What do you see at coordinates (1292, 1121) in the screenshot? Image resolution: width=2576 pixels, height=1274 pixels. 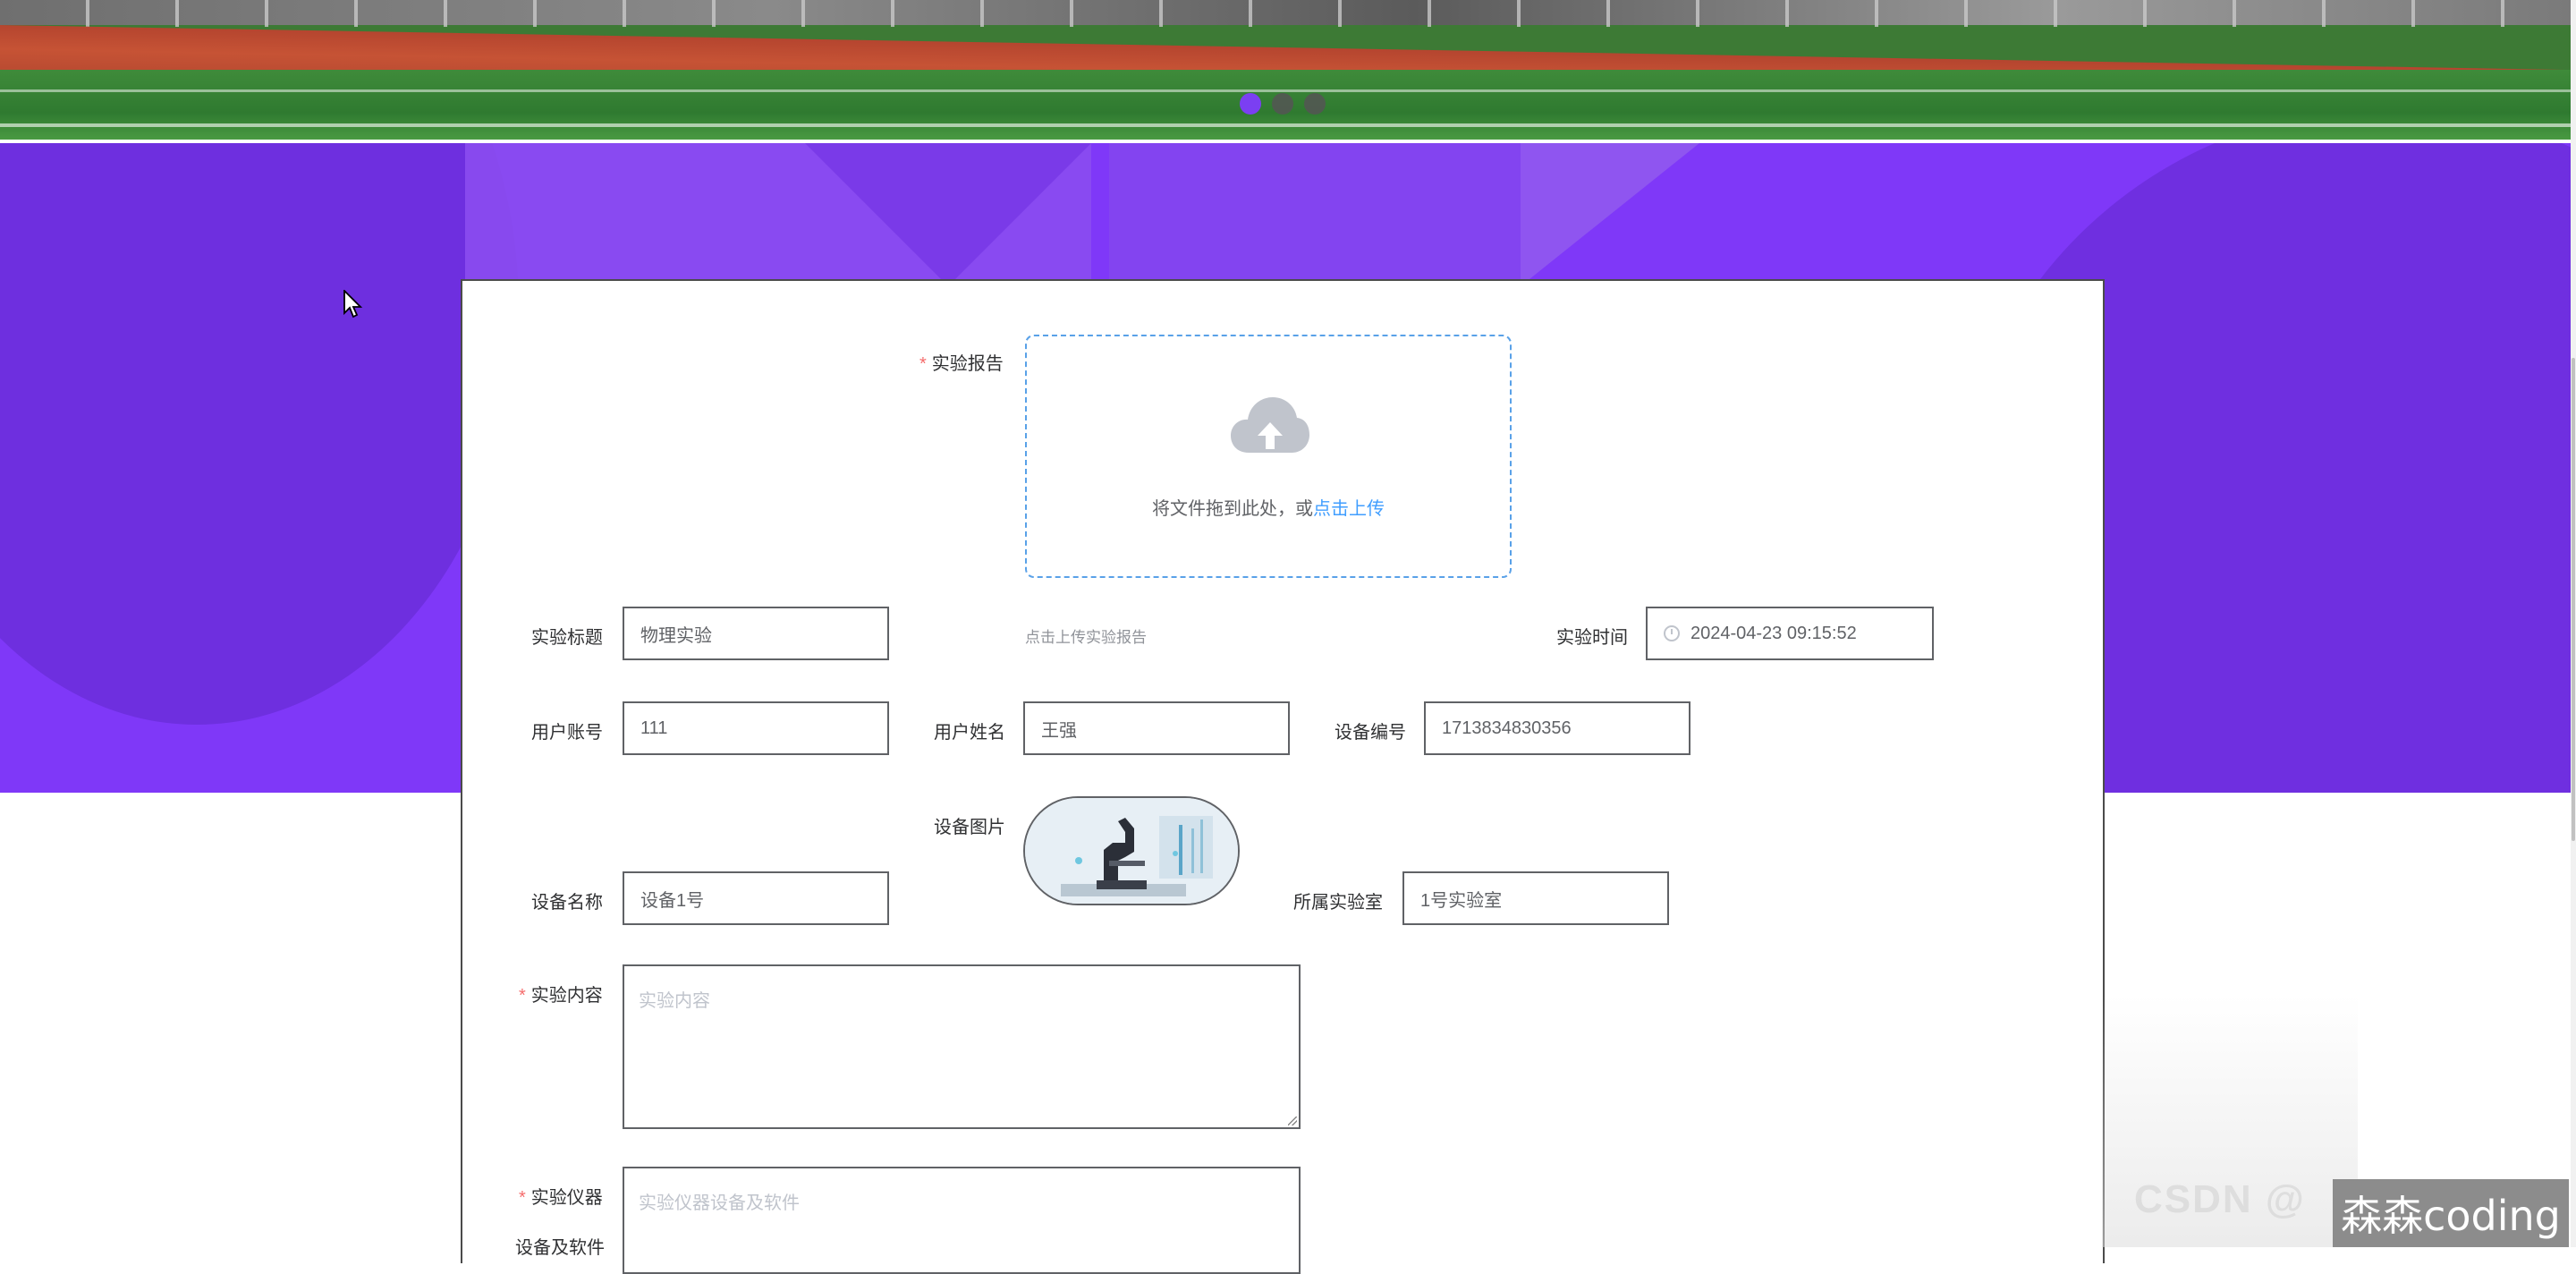 I see `resize-handle-icon` at bounding box center [1292, 1121].